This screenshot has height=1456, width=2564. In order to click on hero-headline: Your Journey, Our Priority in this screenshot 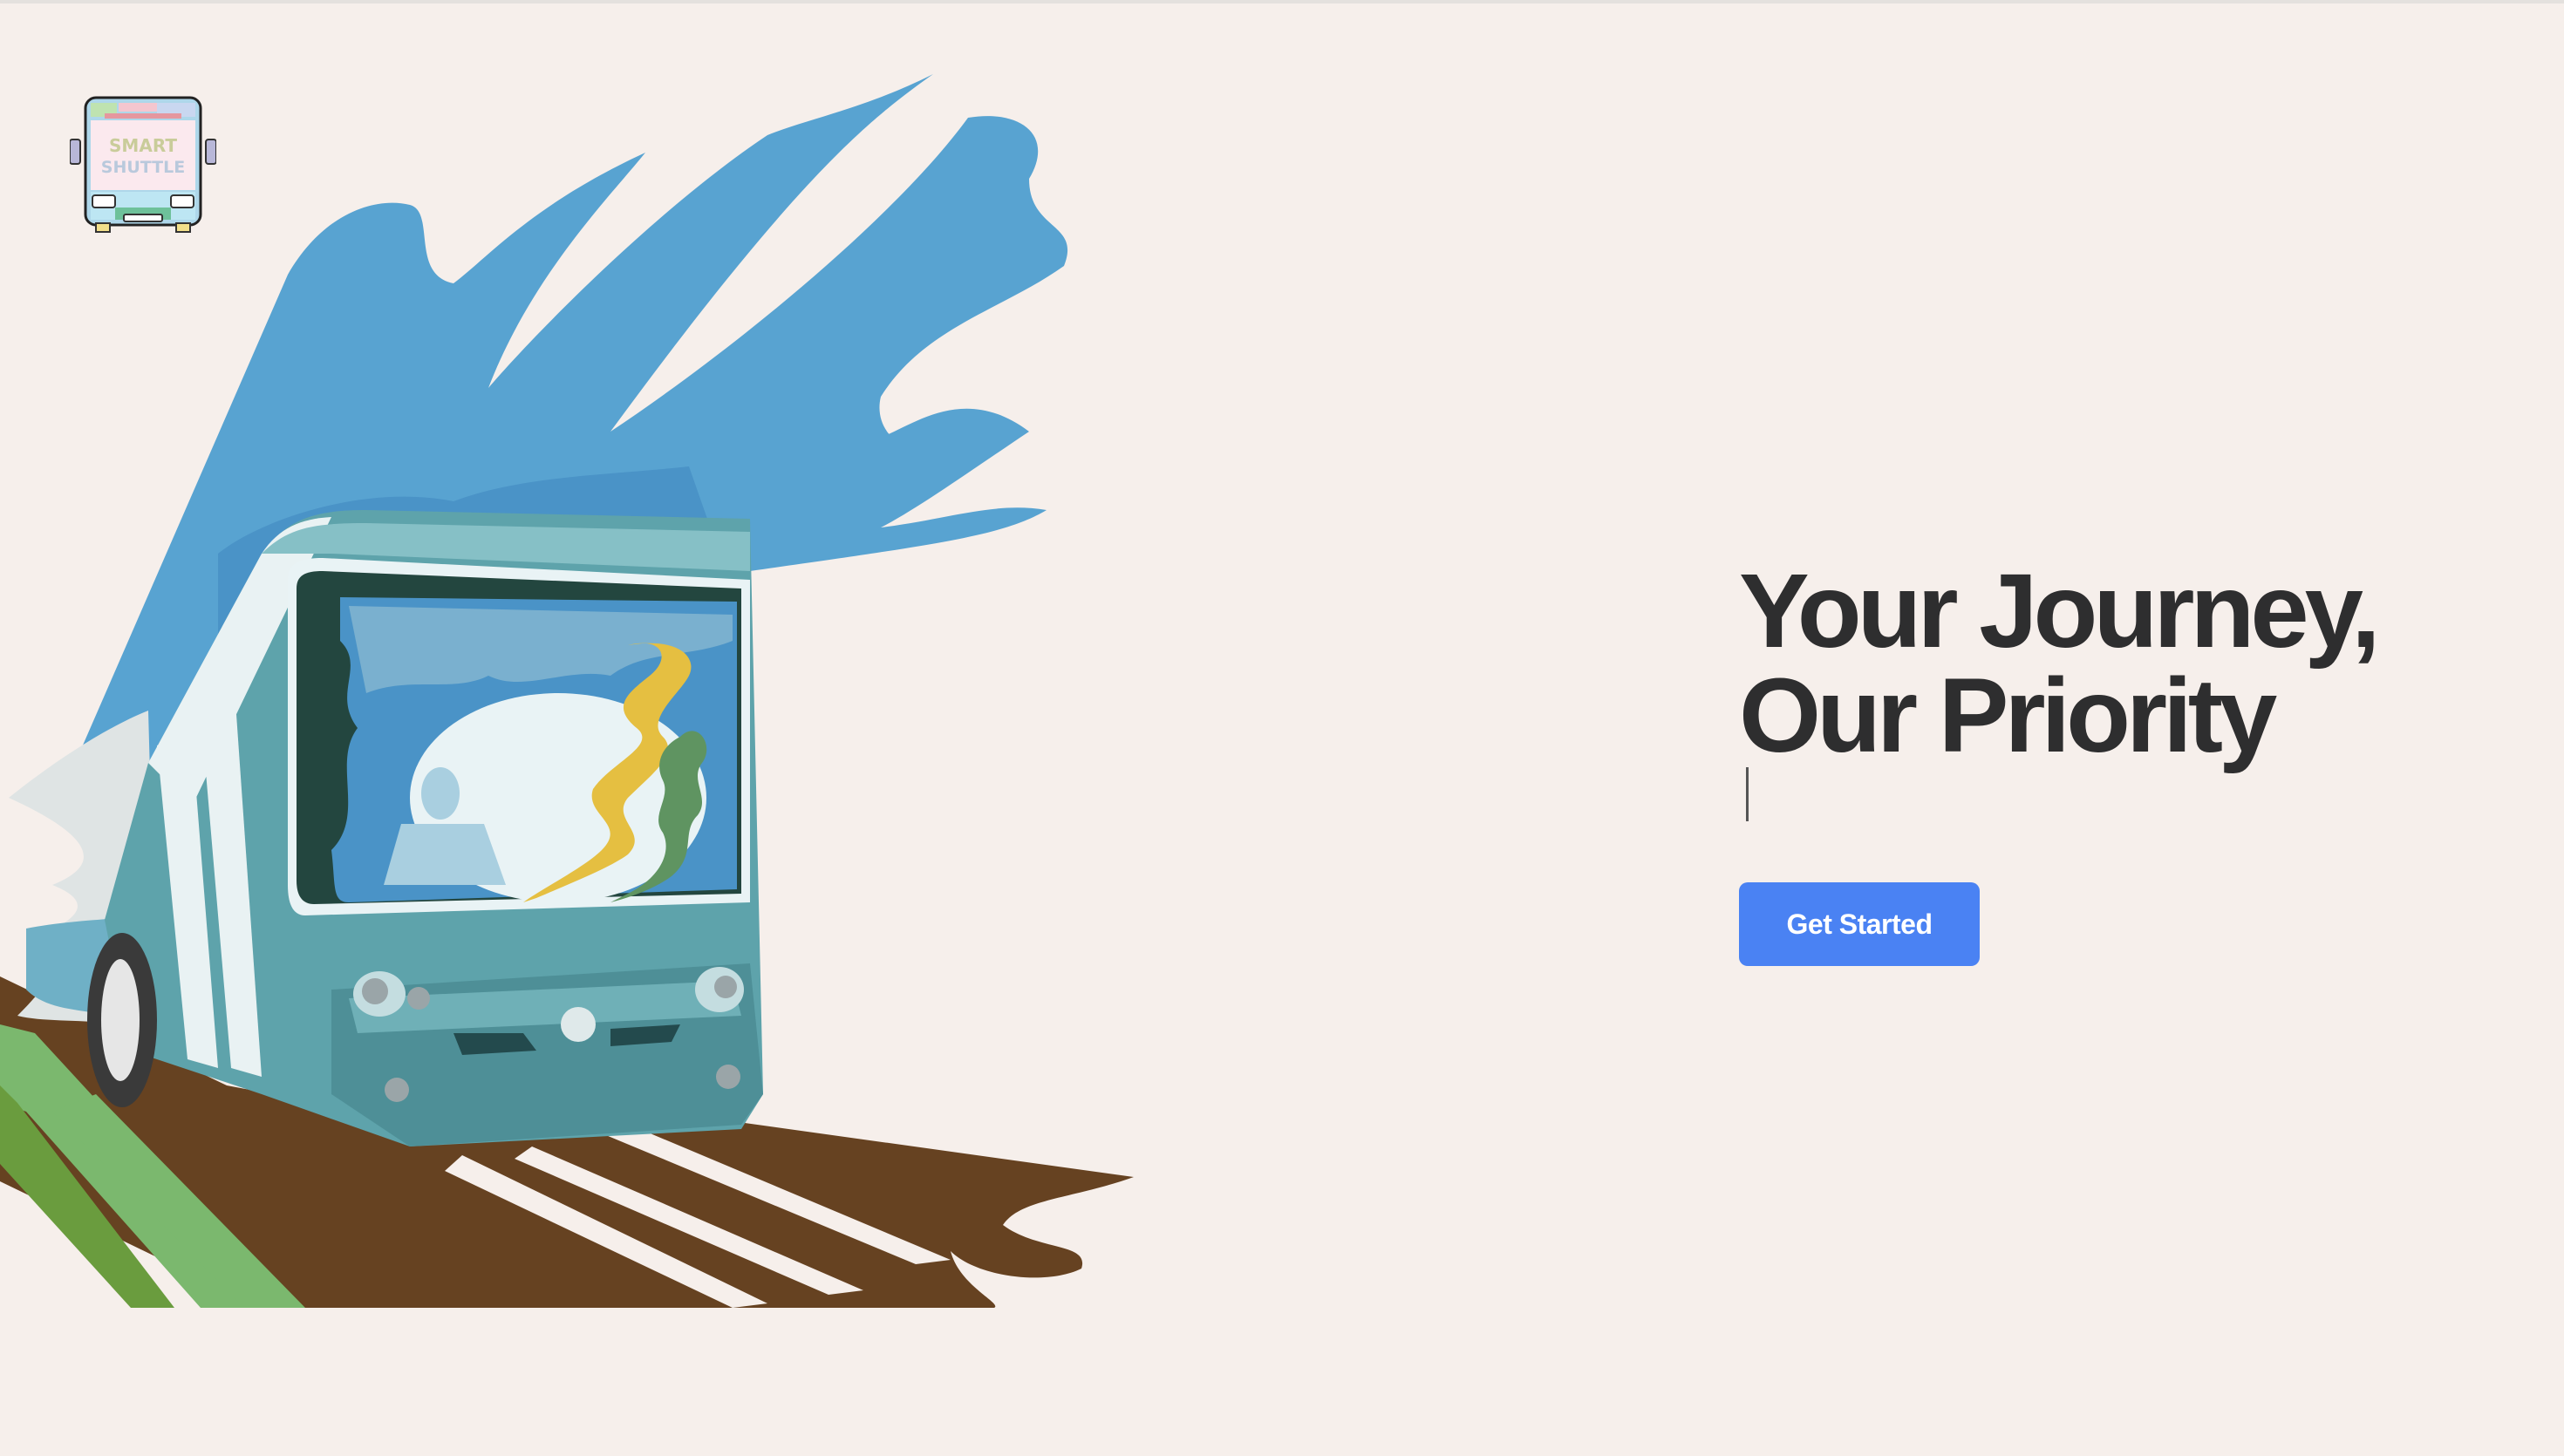, I will do `click(2114, 689)`.